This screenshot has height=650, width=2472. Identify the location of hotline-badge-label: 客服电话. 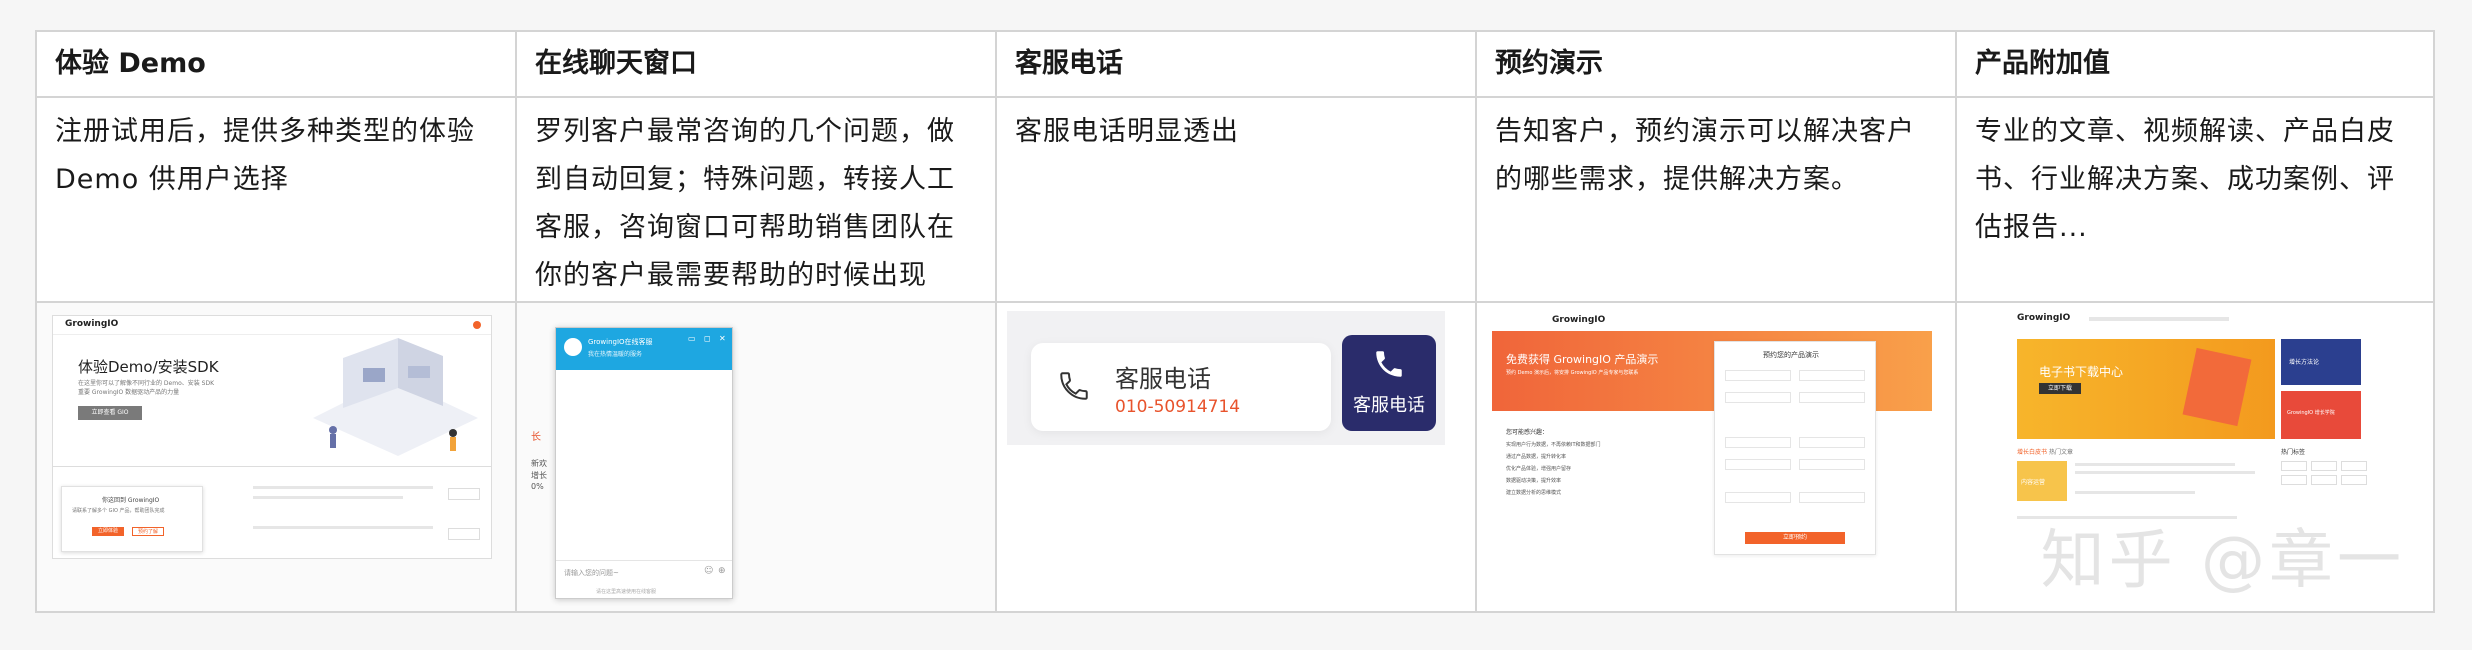
(1389, 405).